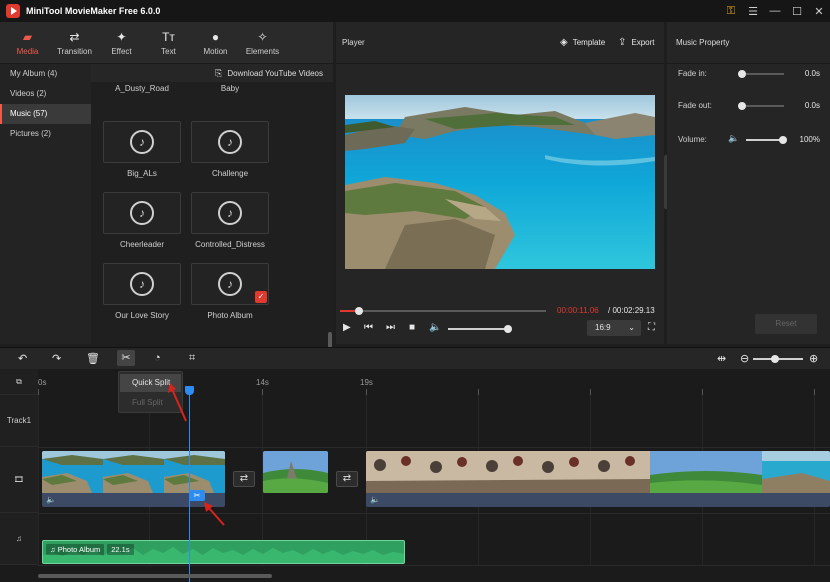  What do you see at coordinates (155, 576) in the screenshot?
I see `timeline-scrollbar` at bounding box center [155, 576].